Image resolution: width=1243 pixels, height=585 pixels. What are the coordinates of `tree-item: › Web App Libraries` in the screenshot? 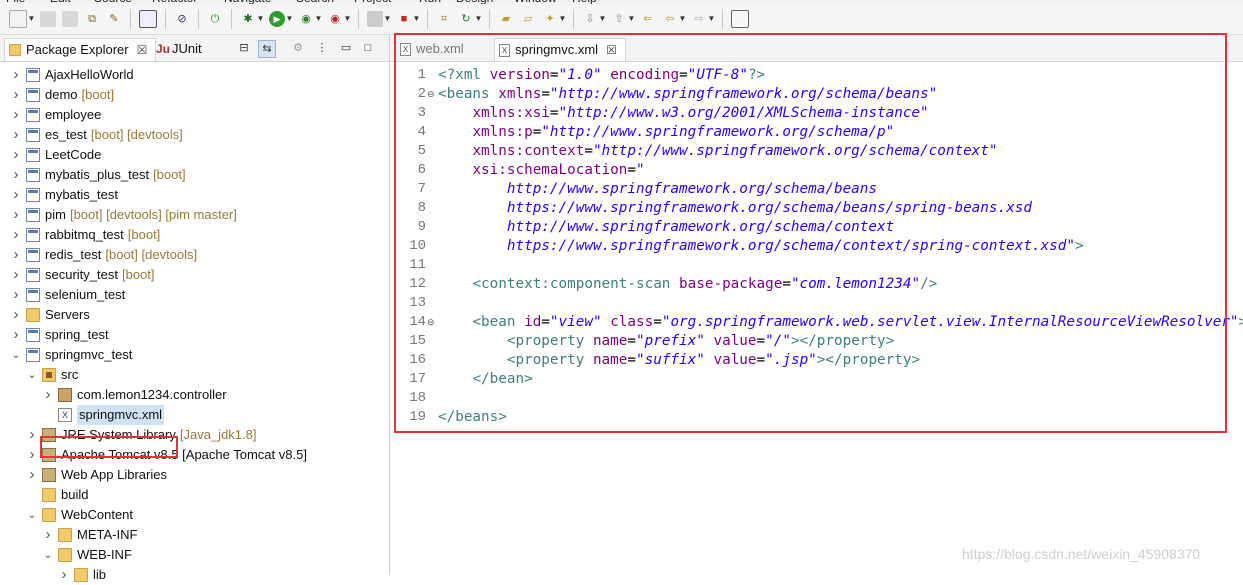 It's located at (97, 475).